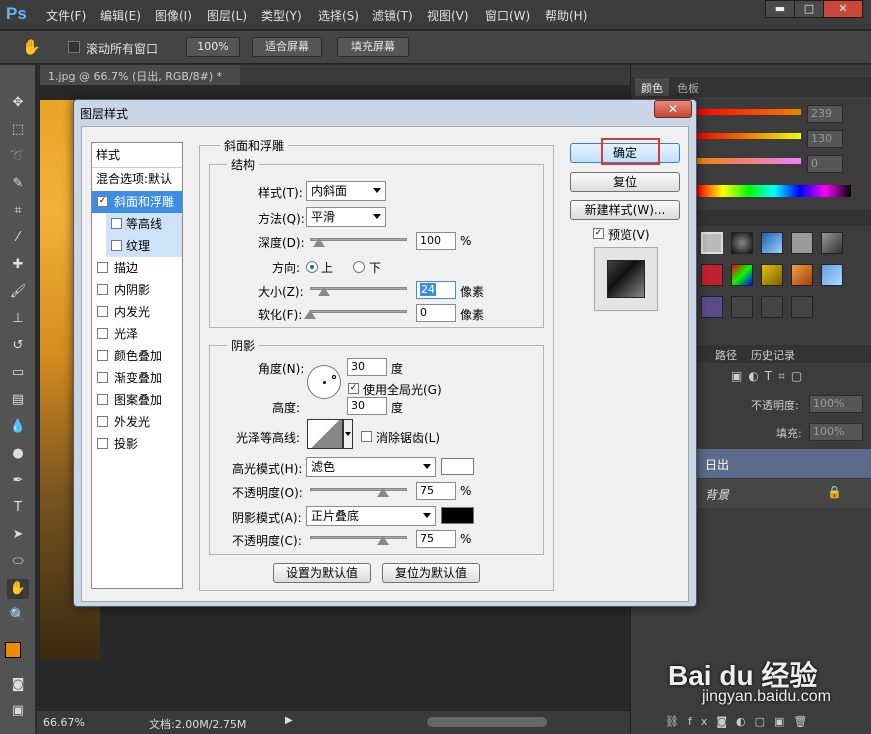 Image resolution: width=871 pixels, height=734 pixels. I want to click on tab-history: 历史记录, so click(773, 354).